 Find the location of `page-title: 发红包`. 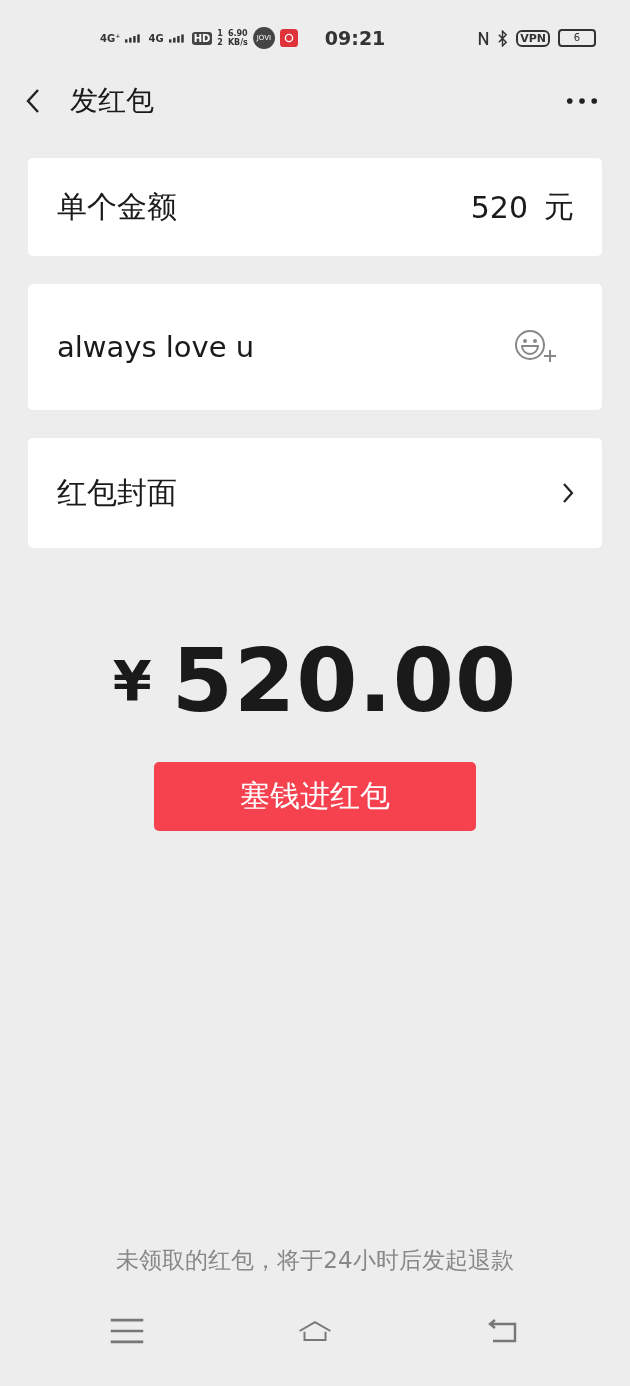

page-title: 发红包 is located at coordinates (112, 101).